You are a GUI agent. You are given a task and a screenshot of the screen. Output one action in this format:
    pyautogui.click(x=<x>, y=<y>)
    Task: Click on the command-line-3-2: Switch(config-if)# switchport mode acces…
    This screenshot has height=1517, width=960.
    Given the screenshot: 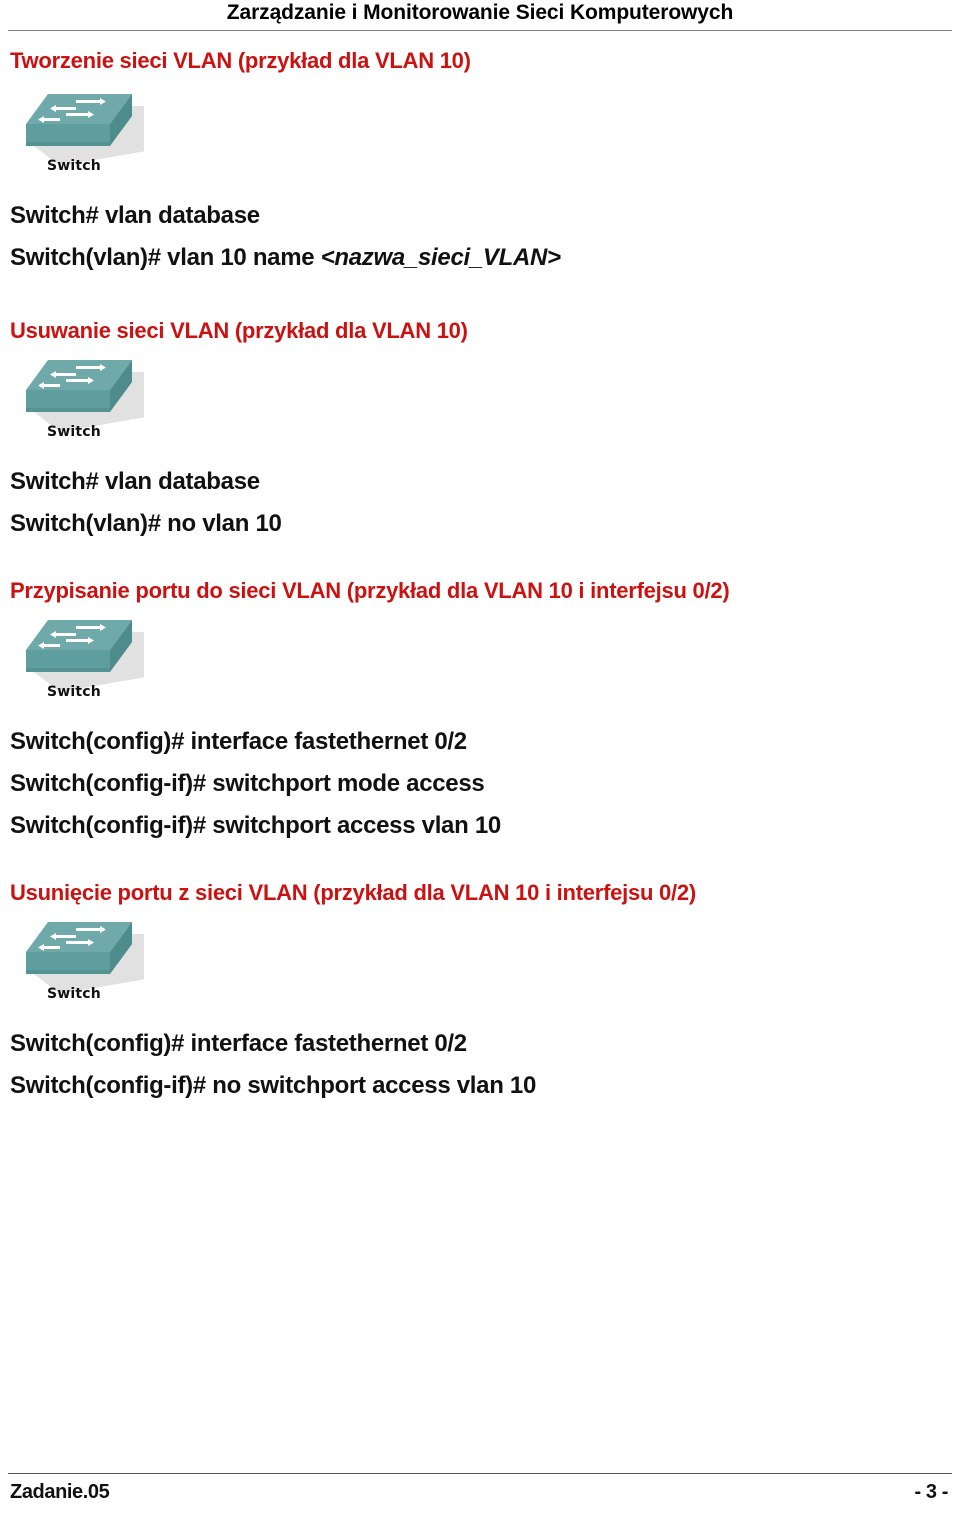 What is the action you would take?
    pyautogui.click(x=247, y=783)
    